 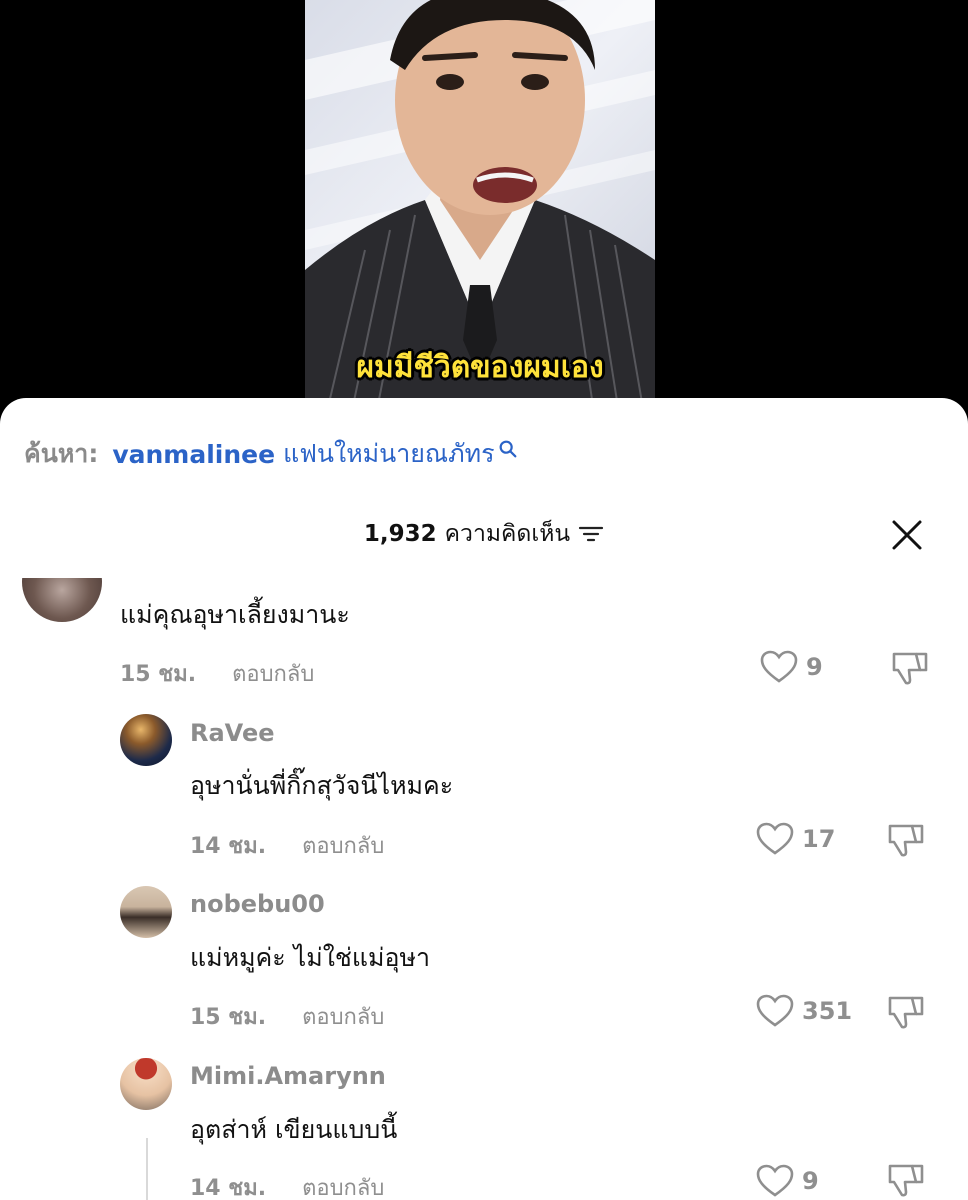 What do you see at coordinates (322, 785) in the screenshot?
I see `comment-text: อุษานั่นพี่กิ๊กสุวัจนีไหมคะ` at bounding box center [322, 785].